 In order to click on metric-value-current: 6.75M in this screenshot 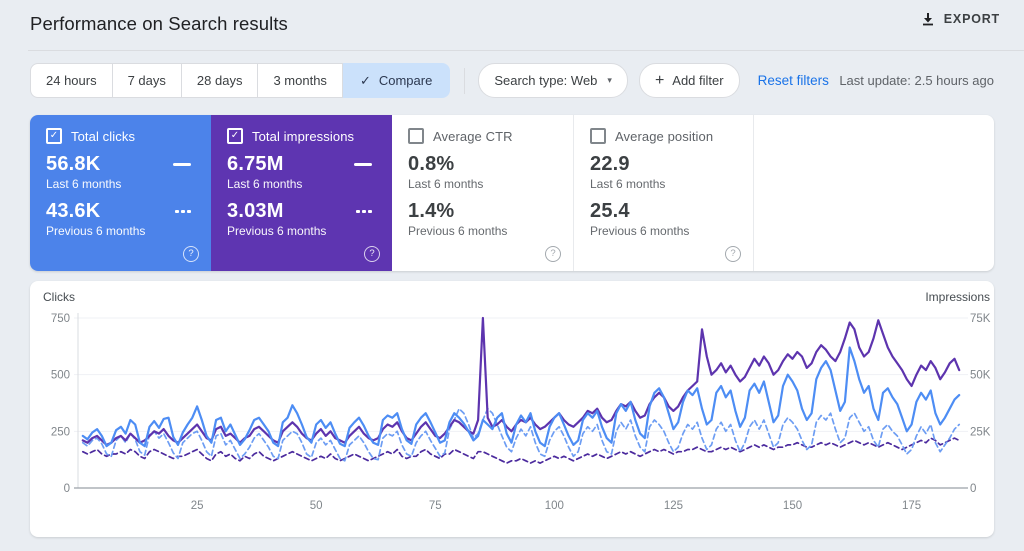, I will do `click(255, 164)`.